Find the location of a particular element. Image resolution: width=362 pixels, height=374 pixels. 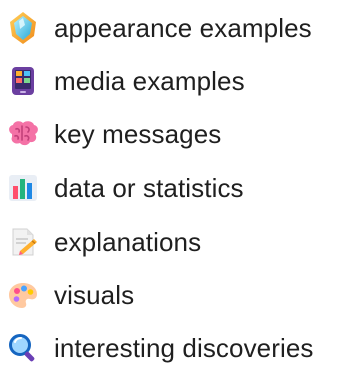

list-item-media-examples: media examples is located at coordinates (125, 81).